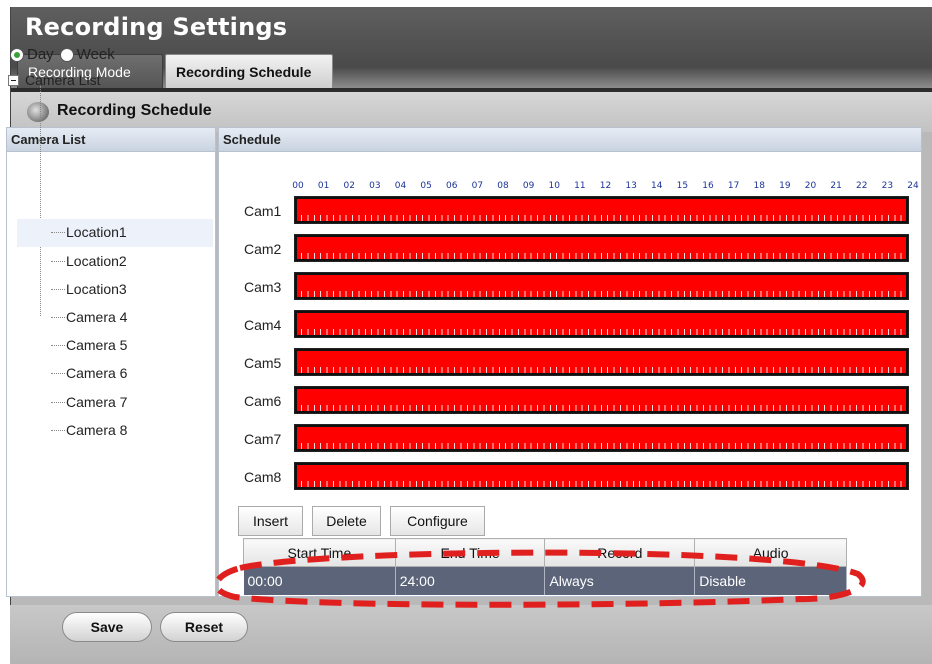 The width and height of the screenshot is (932, 664). What do you see at coordinates (96, 54) in the screenshot?
I see `week-radio-label: Week` at bounding box center [96, 54].